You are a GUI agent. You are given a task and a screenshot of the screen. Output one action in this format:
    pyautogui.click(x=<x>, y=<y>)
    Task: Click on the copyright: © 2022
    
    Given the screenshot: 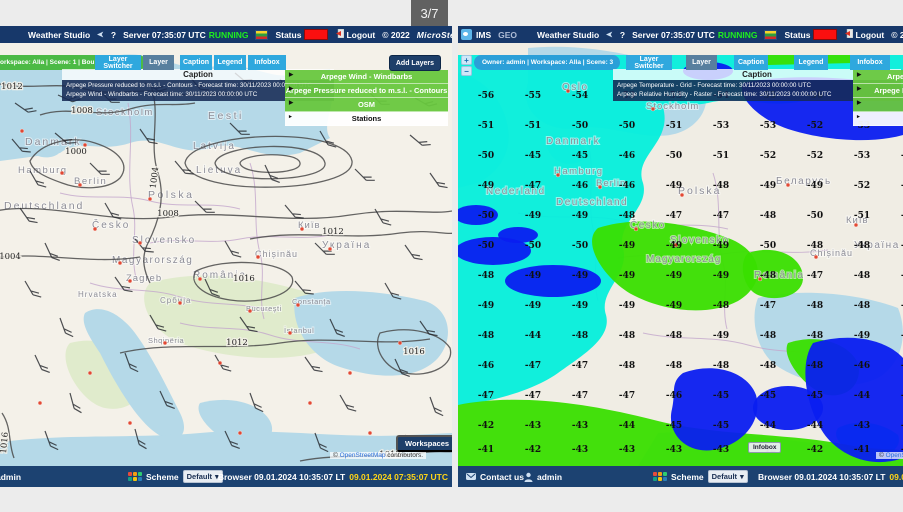 What is the action you would take?
    pyautogui.click(x=396, y=34)
    